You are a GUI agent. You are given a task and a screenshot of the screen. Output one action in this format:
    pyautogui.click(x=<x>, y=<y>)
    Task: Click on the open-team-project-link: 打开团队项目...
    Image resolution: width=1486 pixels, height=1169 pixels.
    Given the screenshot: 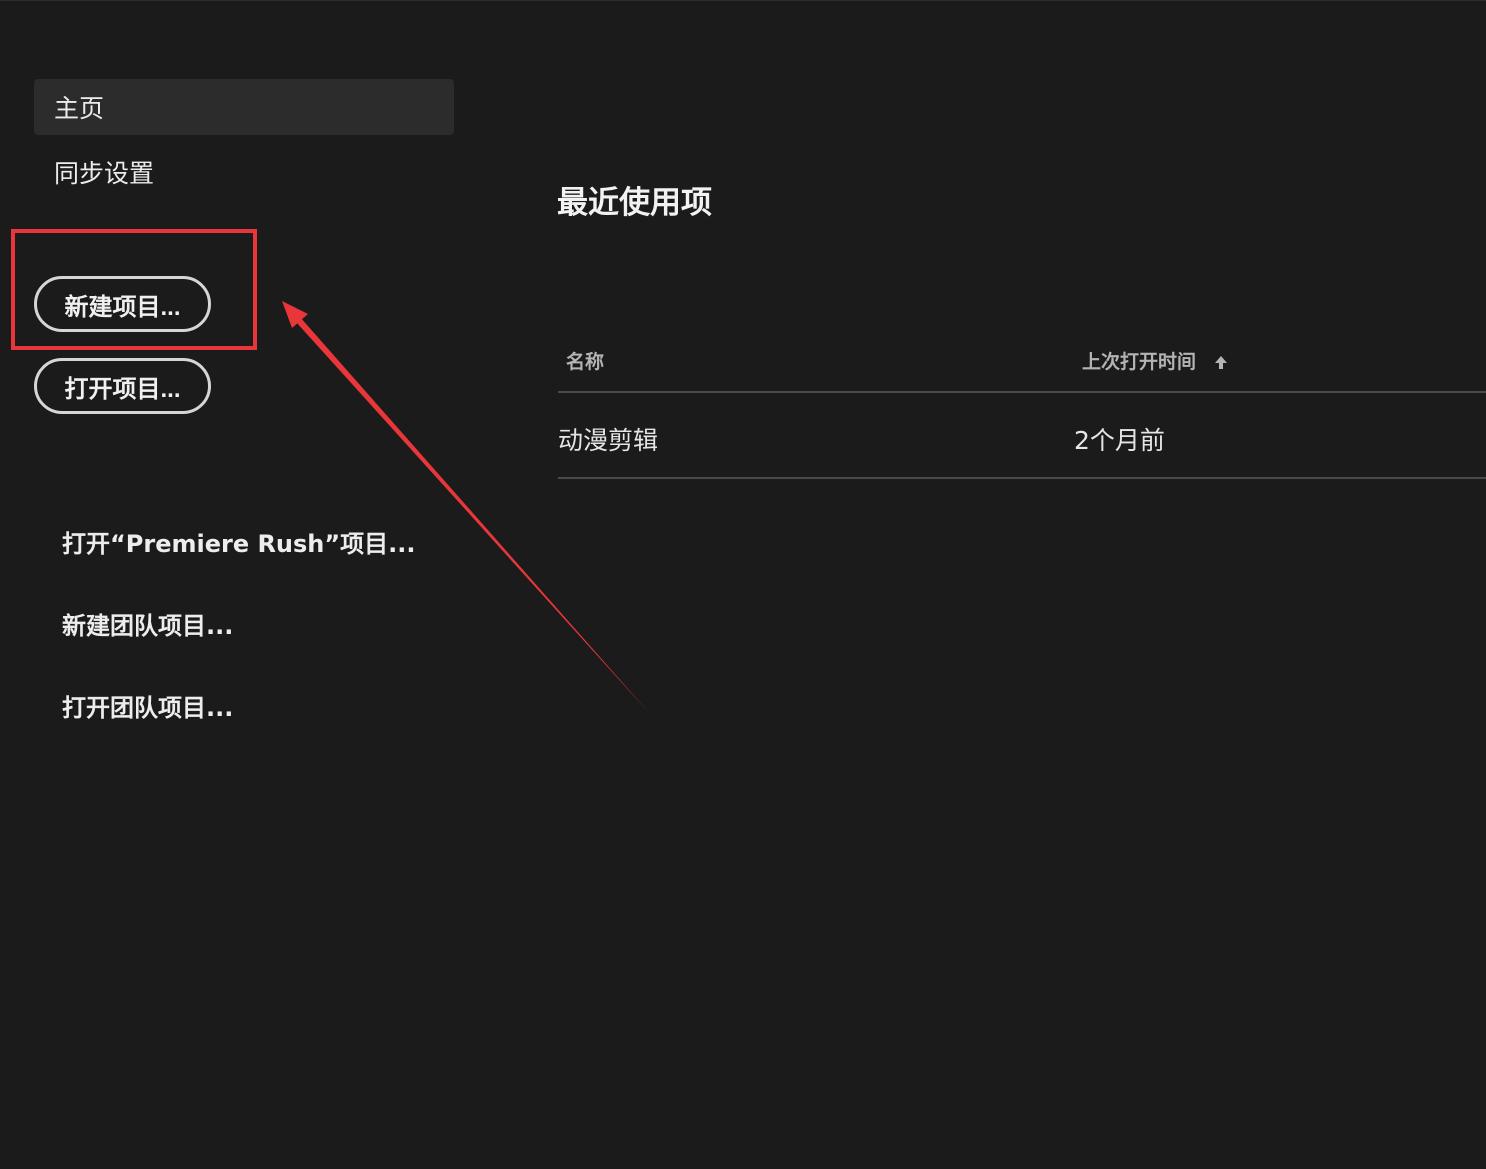 What is the action you would take?
    pyautogui.click(x=147, y=705)
    